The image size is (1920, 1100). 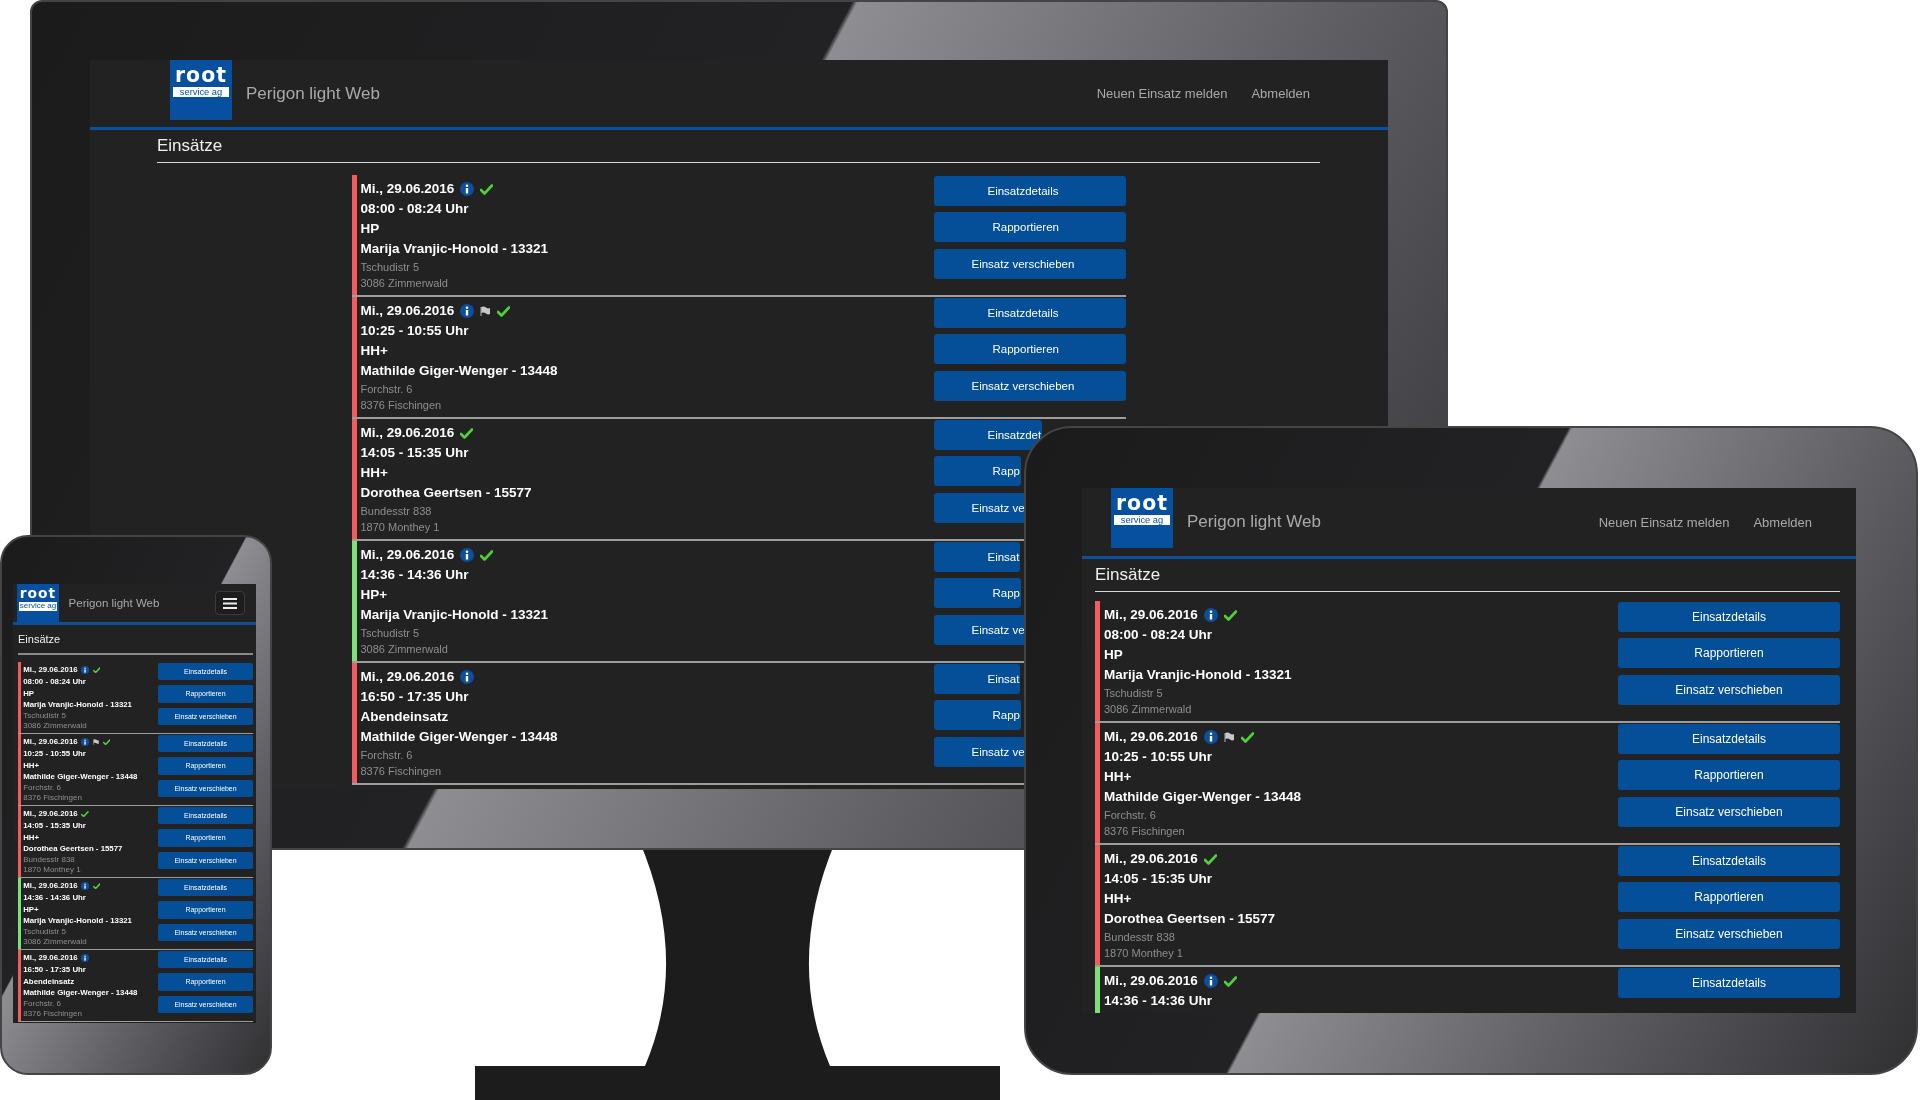 What do you see at coordinates (374, 595) in the screenshot?
I see `service-type: HP+` at bounding box center [374, 595].